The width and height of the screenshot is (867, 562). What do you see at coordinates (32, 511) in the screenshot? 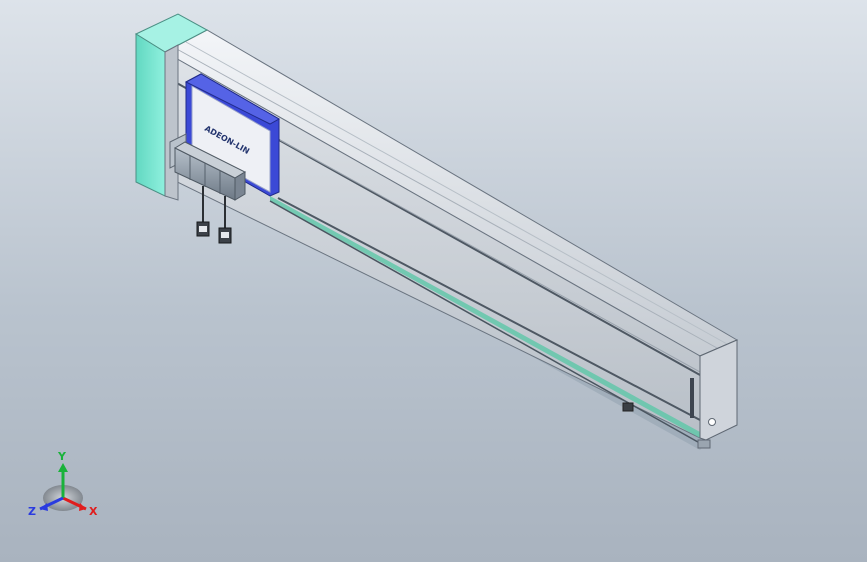
I see `triad-z-label: Z` at bounding box center [32, 511].